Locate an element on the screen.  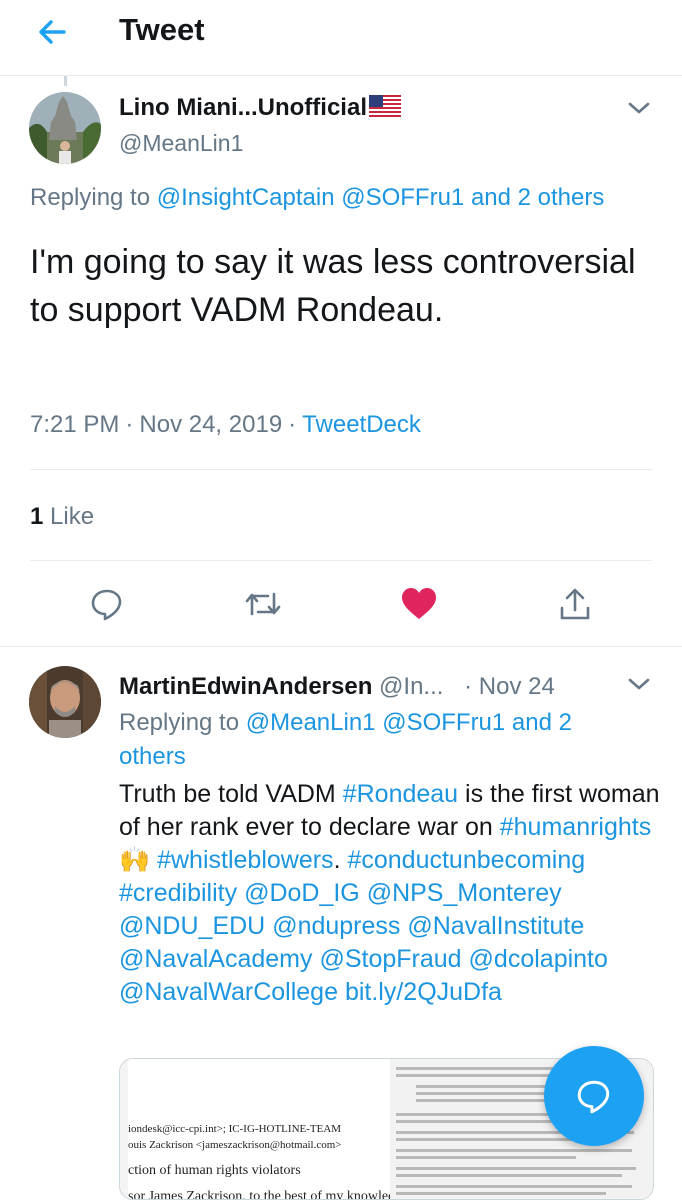
raised-hands-emoji: 🙌 is located at coordinates (135, 860).